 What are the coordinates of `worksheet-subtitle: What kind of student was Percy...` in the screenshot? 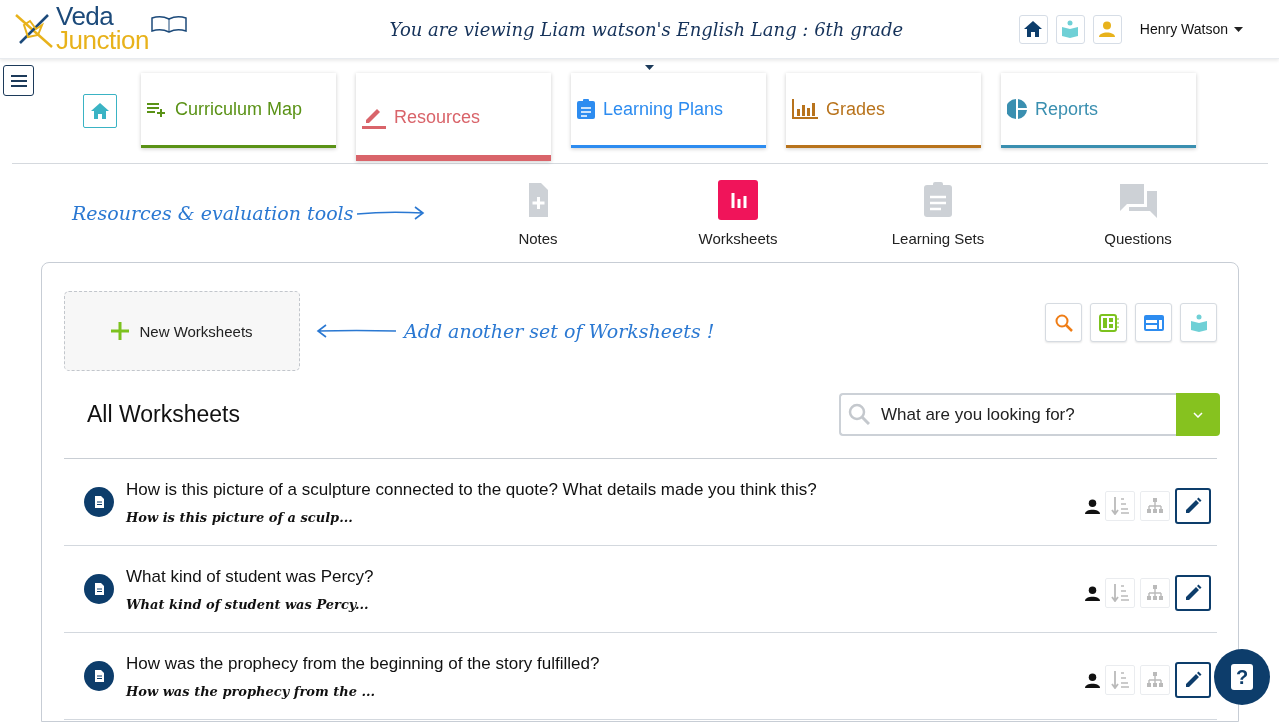 It's located at (248, 604).